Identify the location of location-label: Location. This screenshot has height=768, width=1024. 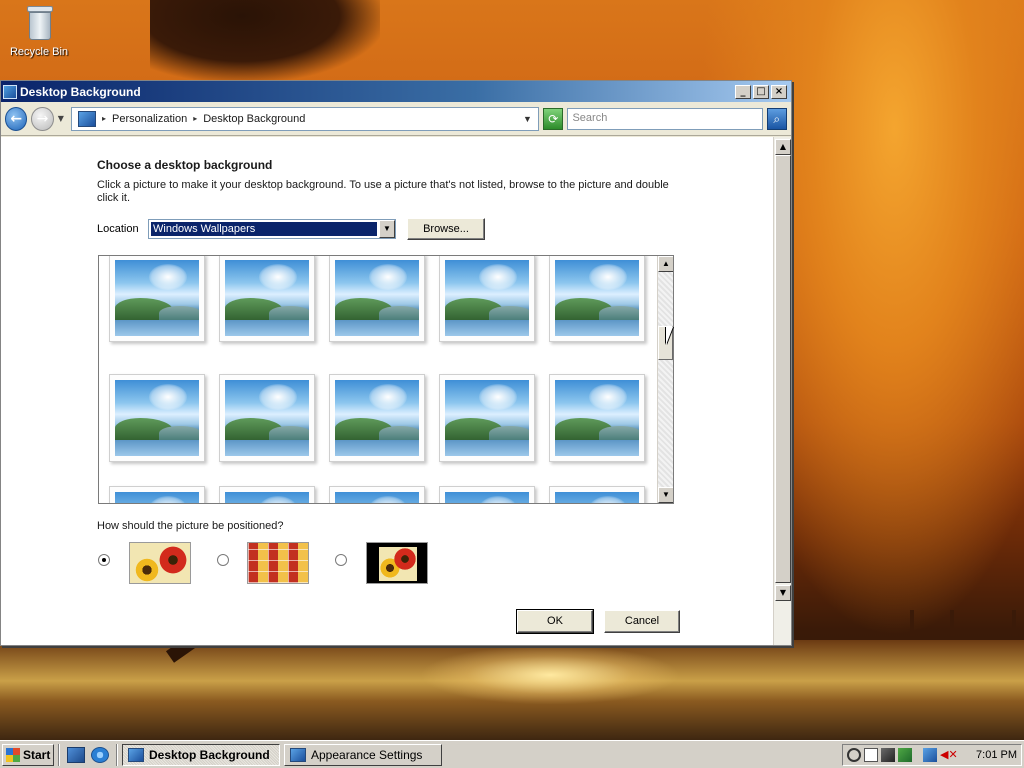
(118, 229).